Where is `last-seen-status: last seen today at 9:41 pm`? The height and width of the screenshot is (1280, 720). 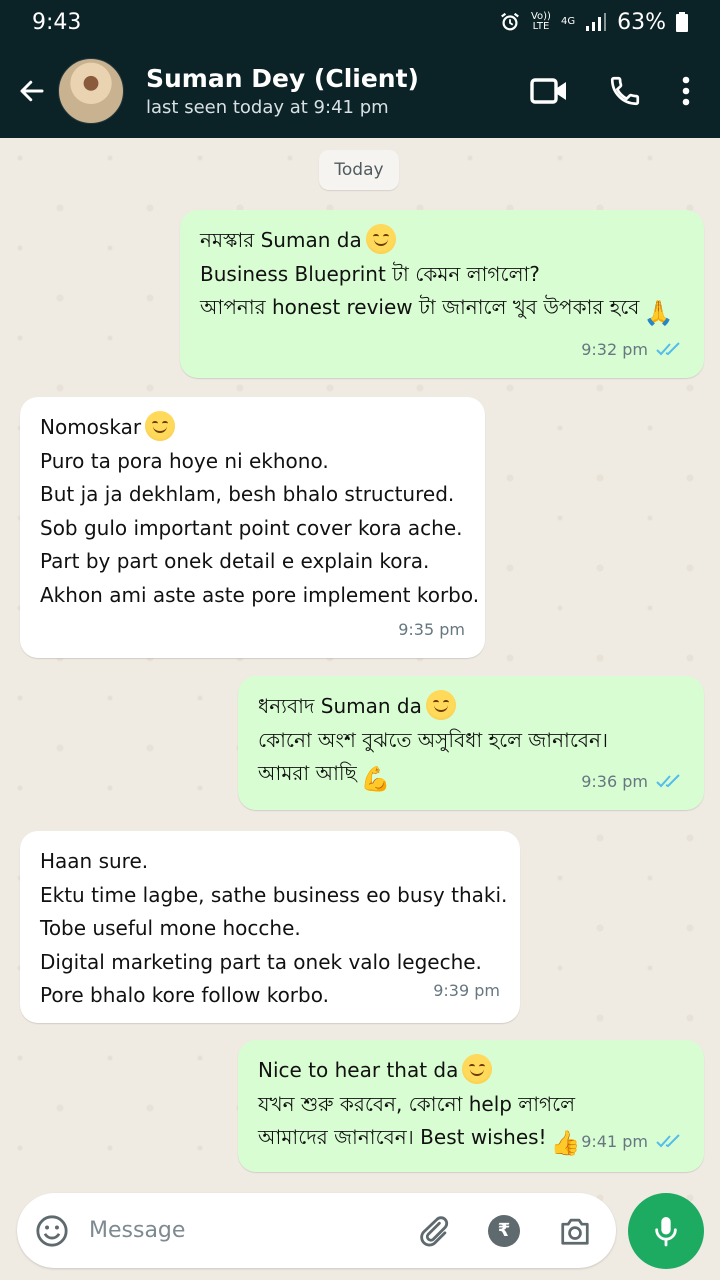 last-seen-status: last seen today at 9:41 pm is located at coordinates (267, 107).